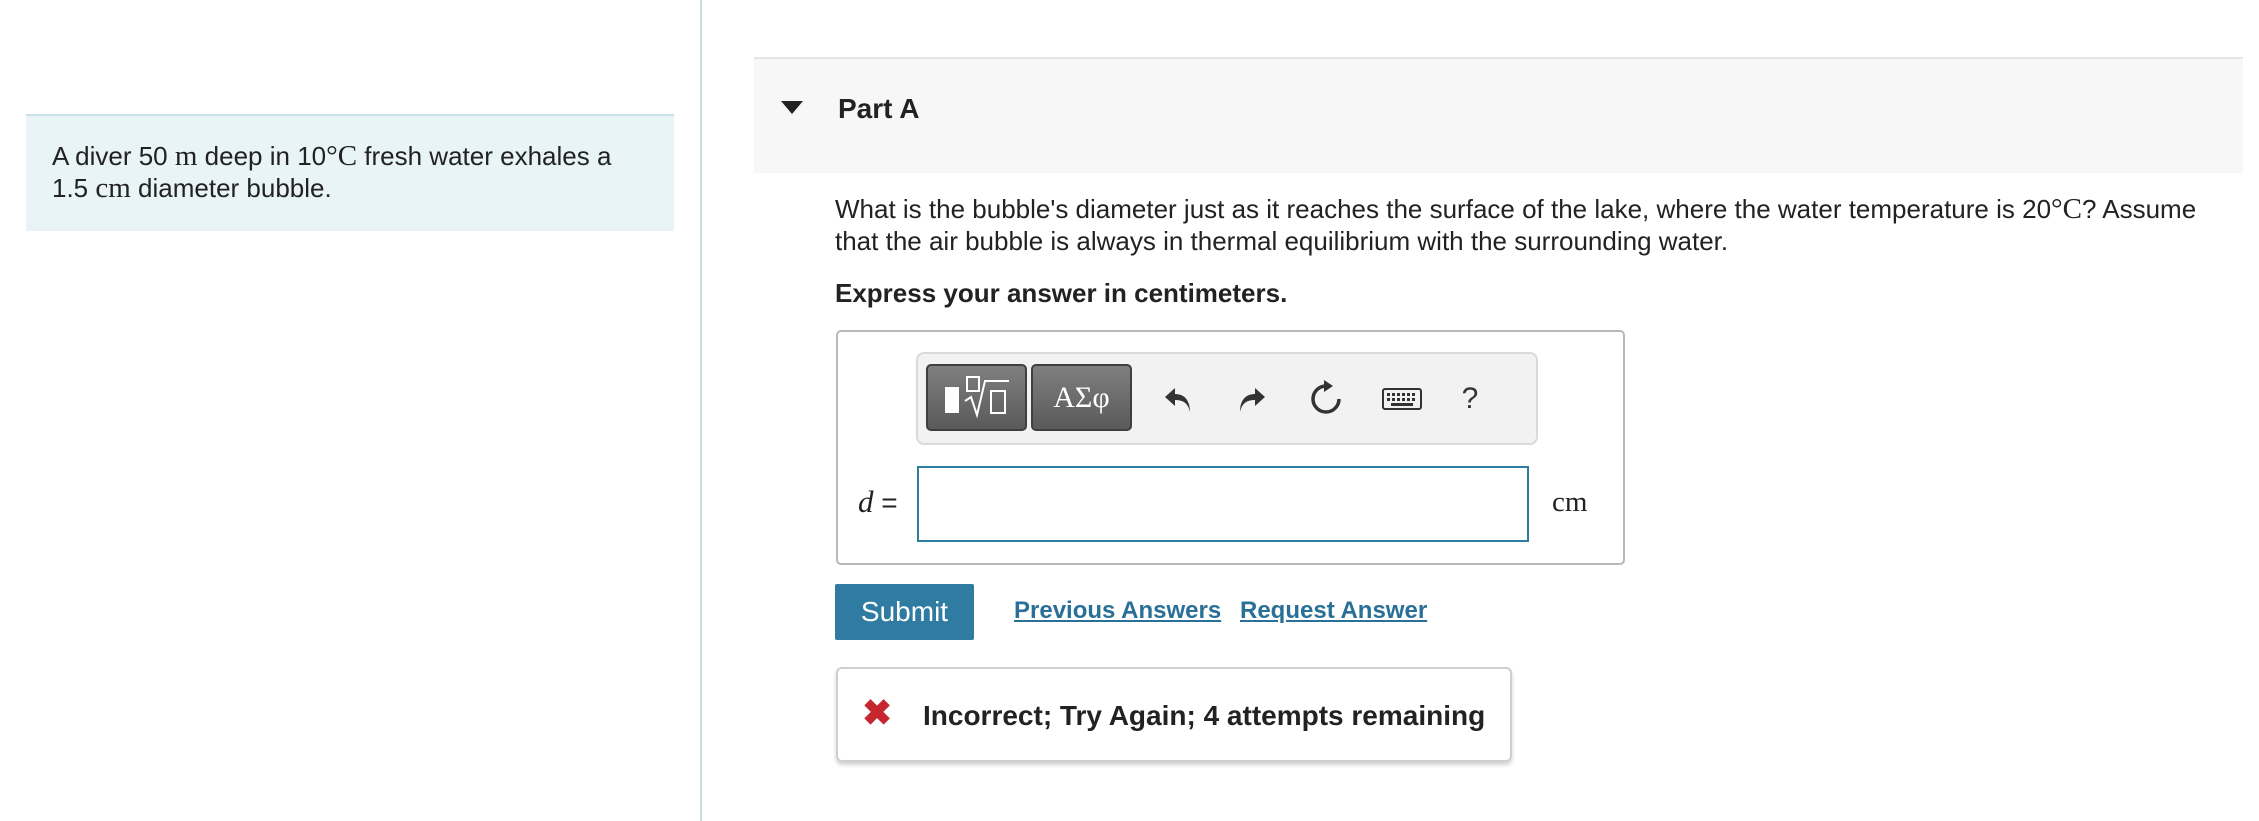 The image size is (2259, 821). Describe the element at coordinates (1402, 399) in the screenshot. I see `keyboard-icon` at that location.